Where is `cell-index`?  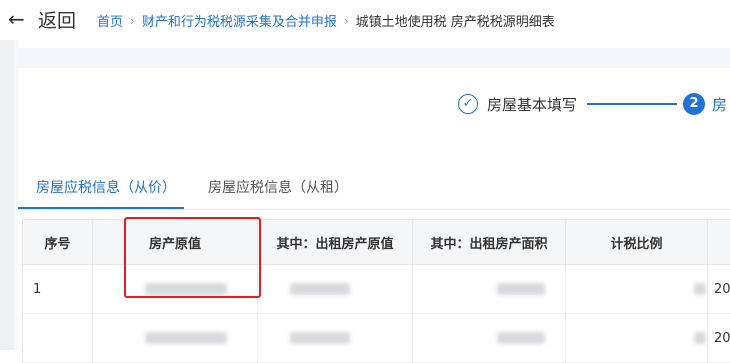 cell-index is located at coordinates (58, 338).